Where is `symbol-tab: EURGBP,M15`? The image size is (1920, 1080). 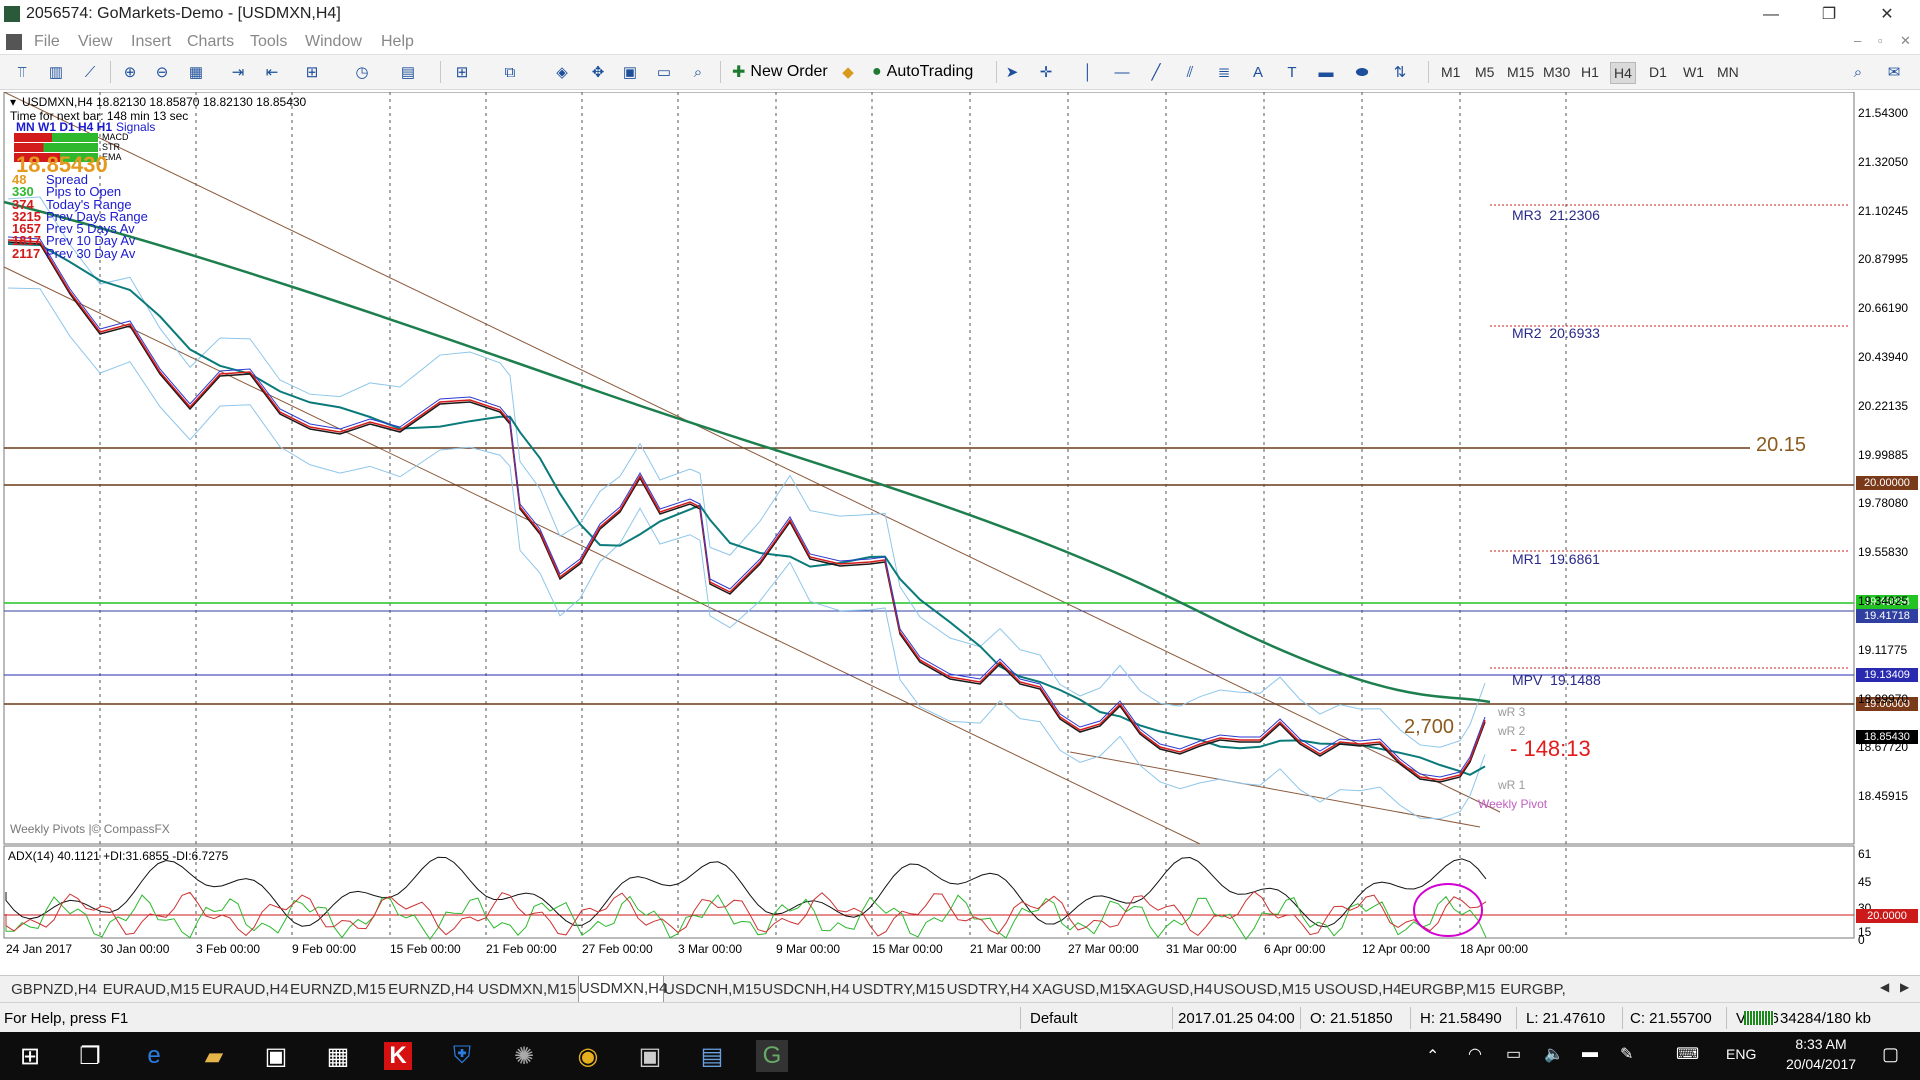
symbol-tab: EURGBP,M15 is located at coordinates (1448, 989).